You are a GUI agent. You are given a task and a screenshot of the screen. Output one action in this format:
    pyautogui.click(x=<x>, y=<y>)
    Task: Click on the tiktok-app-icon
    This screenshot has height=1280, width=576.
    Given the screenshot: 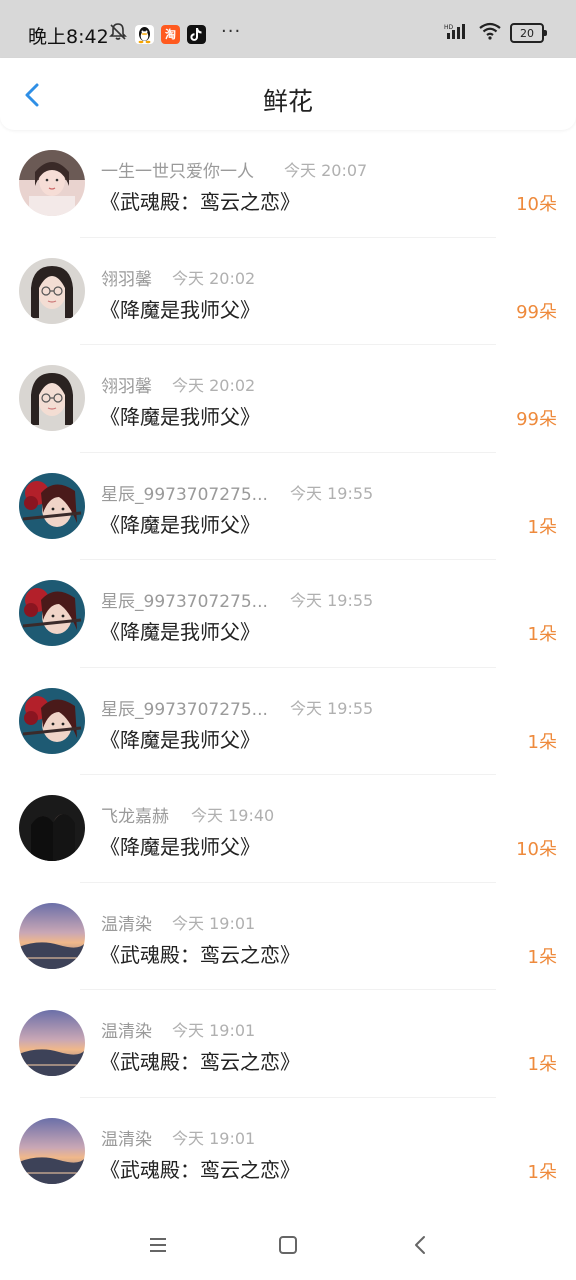 What is the action you would take?
    pyautogui.click(x=196, y=34)
    